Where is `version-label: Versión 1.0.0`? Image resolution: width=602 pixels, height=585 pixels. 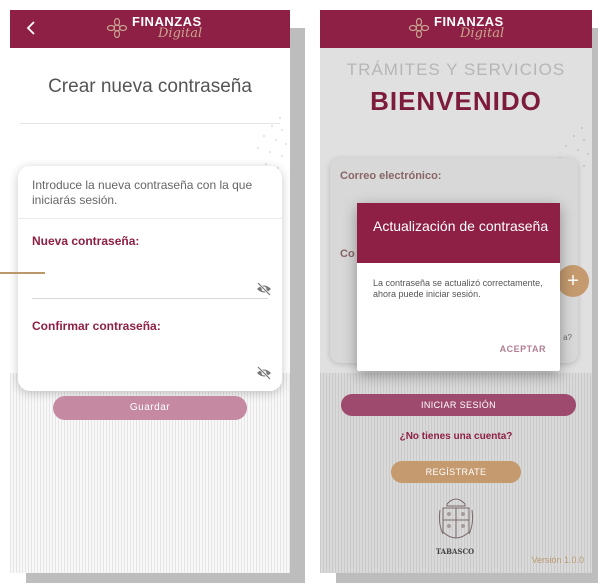 version-label: Versión 1.0.0 is located at coordinates (557, 560).